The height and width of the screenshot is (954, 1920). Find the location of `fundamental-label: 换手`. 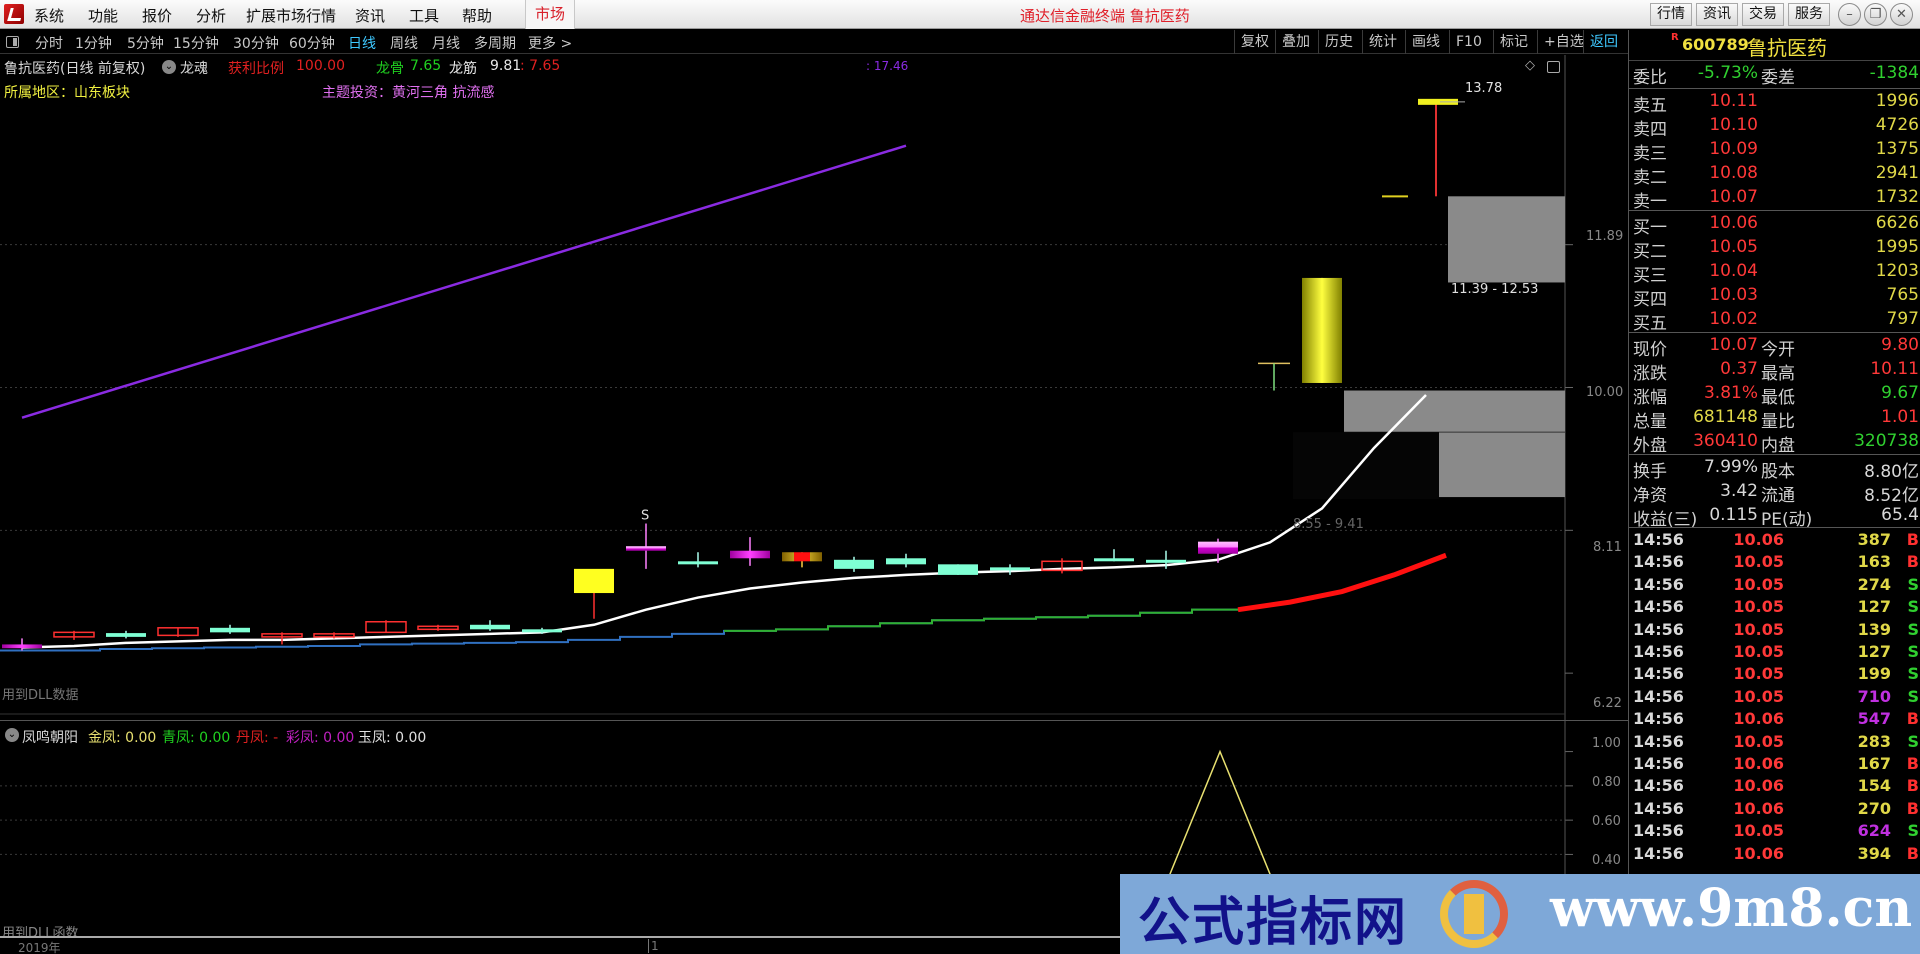

fundamental-label: 换手 is located at coordinates (1650, 472).